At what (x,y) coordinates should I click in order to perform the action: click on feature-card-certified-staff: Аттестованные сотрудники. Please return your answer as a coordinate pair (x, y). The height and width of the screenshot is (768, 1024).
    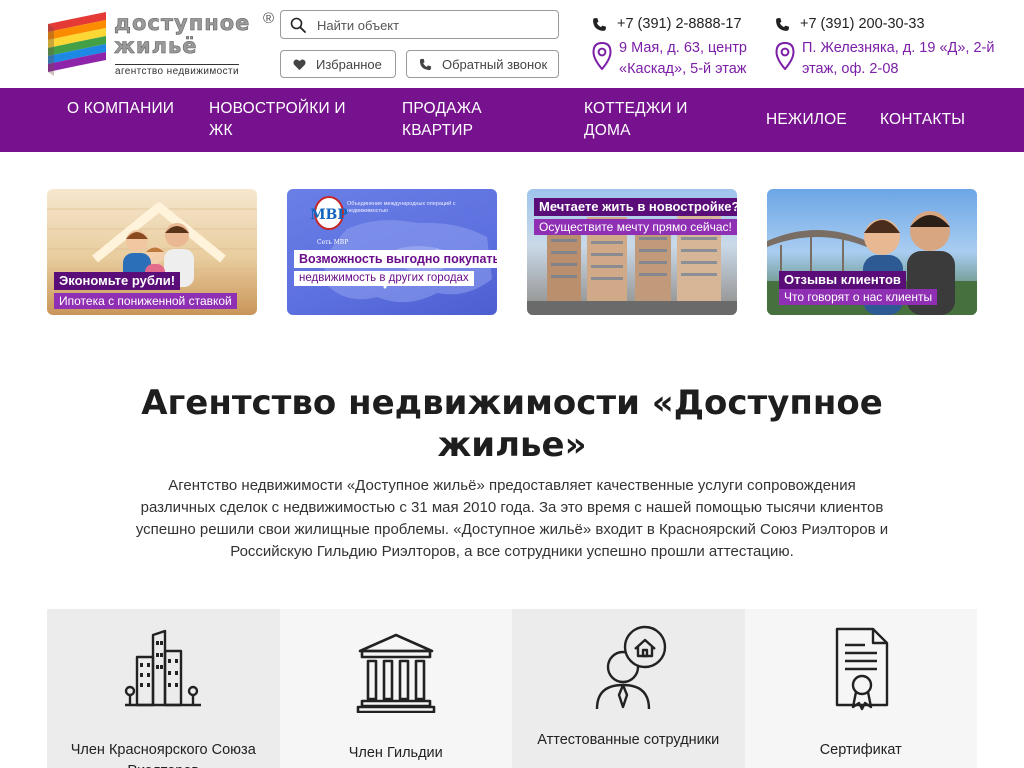
    Looking at the image, I should click on (628, 688).